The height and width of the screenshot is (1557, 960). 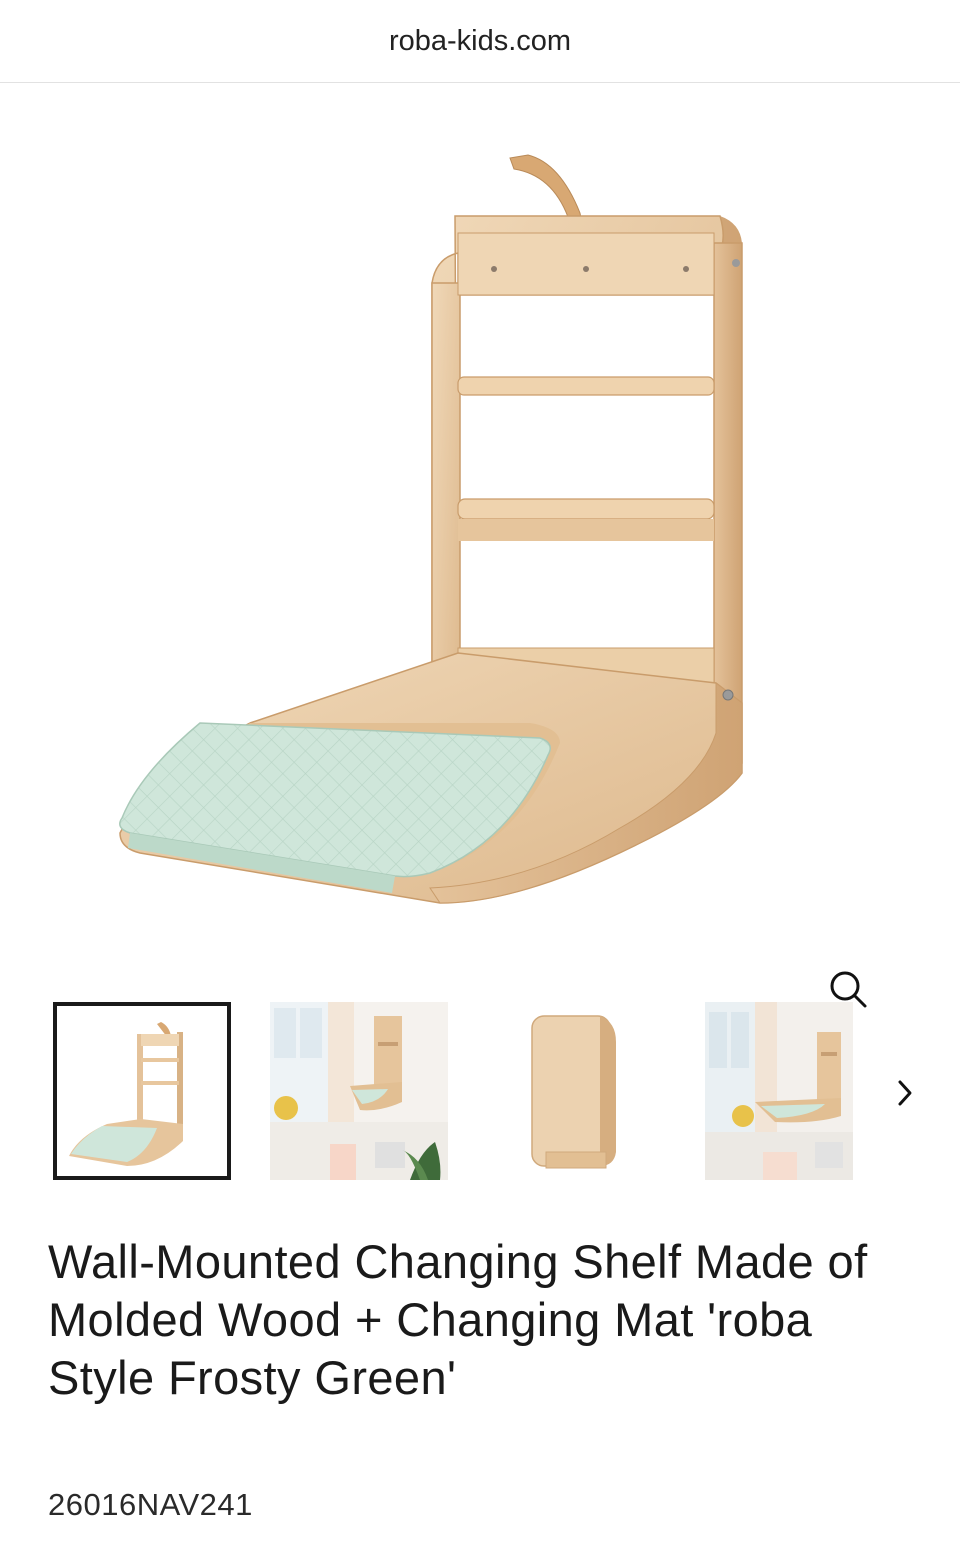 I want to click on thumbnail-room-scene, so click(x=359, y=1091).